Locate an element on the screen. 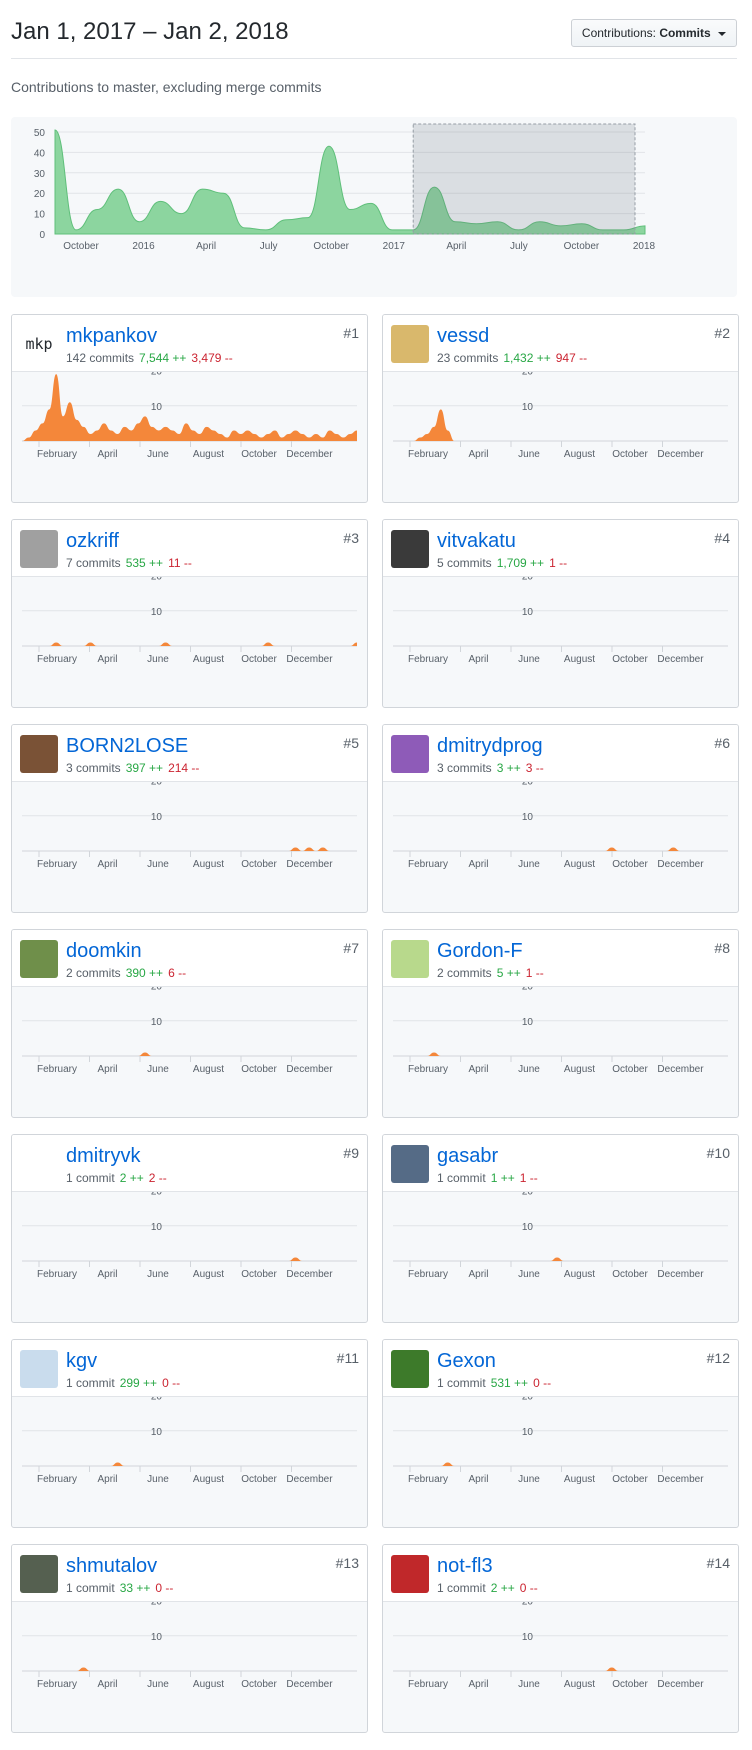 The height and width of the screenshot is (1750, 752). commit-count: 5 commits is located at coordinates (464, 563).